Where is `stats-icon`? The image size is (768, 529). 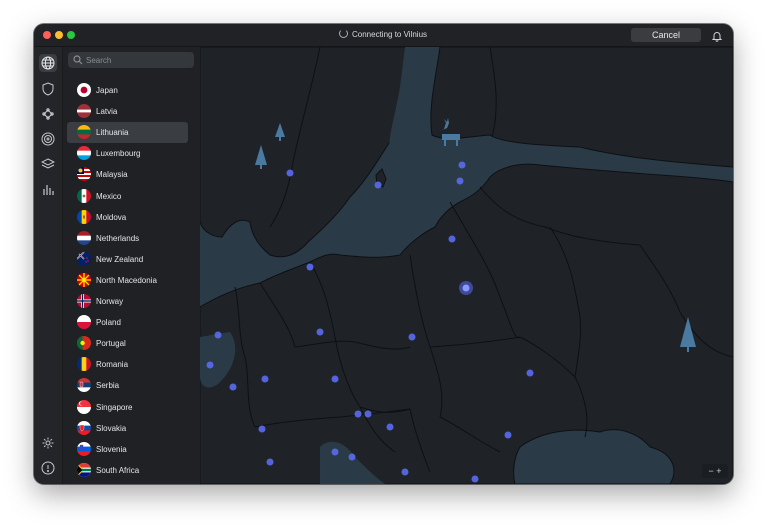 stats-icon is located at coordinates (48, 189).